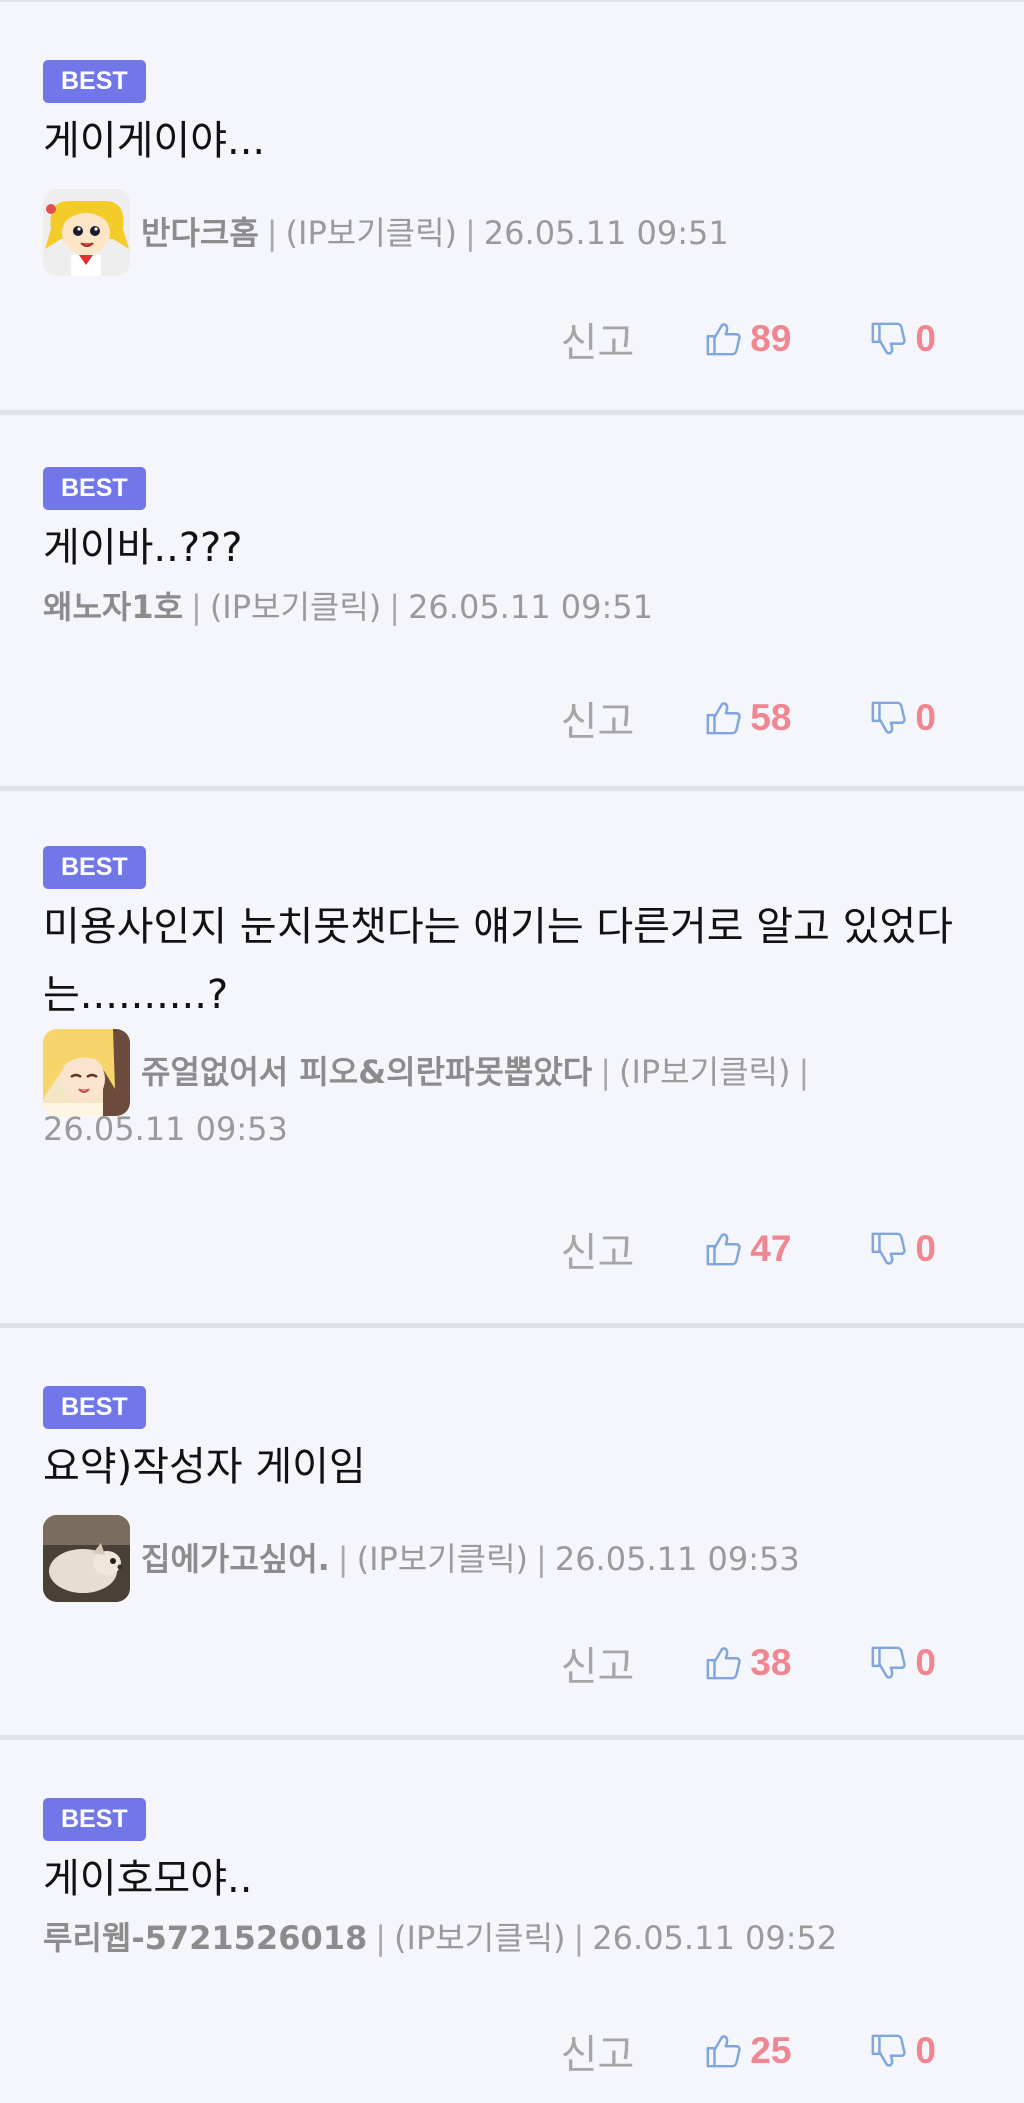 The height and width of the screenshot is (2103, 1024). I want to click on comment-text: 게이호모야.., so click(148, 1879).